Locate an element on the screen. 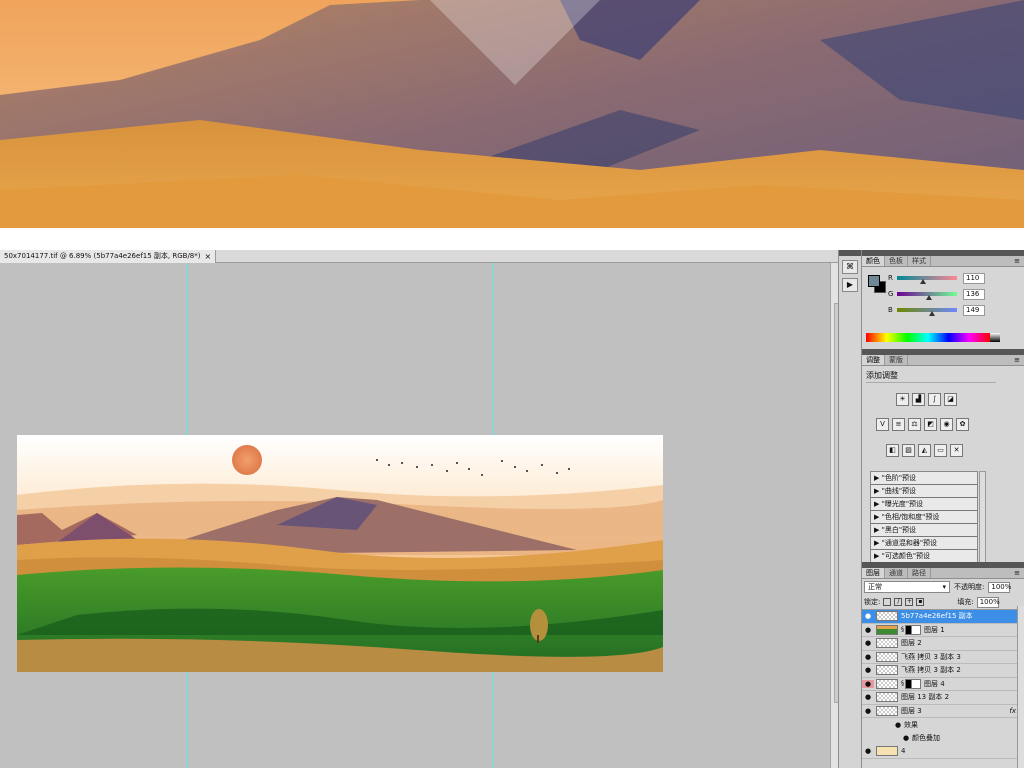  levels-icon: ▟ is located at coordinates (918, 399).